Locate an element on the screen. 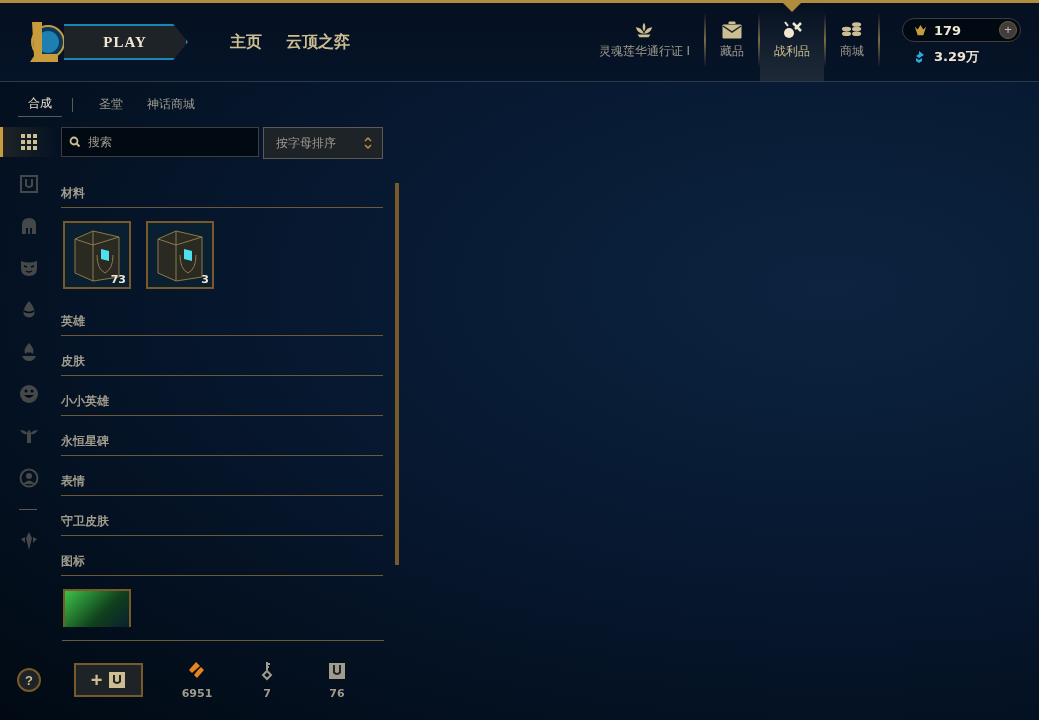 The width and height of the screenshot is (1039, 720). nav-tab: 灵魂莲华通行证 I is located at coordinates (644, 42).